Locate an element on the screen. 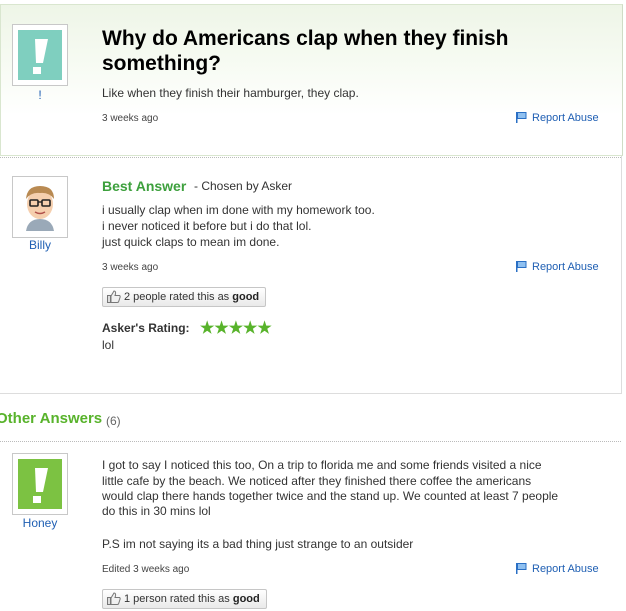 Image resolution: width=626 pixels, height=611 pixels. other-answer-rating-button: 1 person rated this as good is located at coordinates (184, 599).